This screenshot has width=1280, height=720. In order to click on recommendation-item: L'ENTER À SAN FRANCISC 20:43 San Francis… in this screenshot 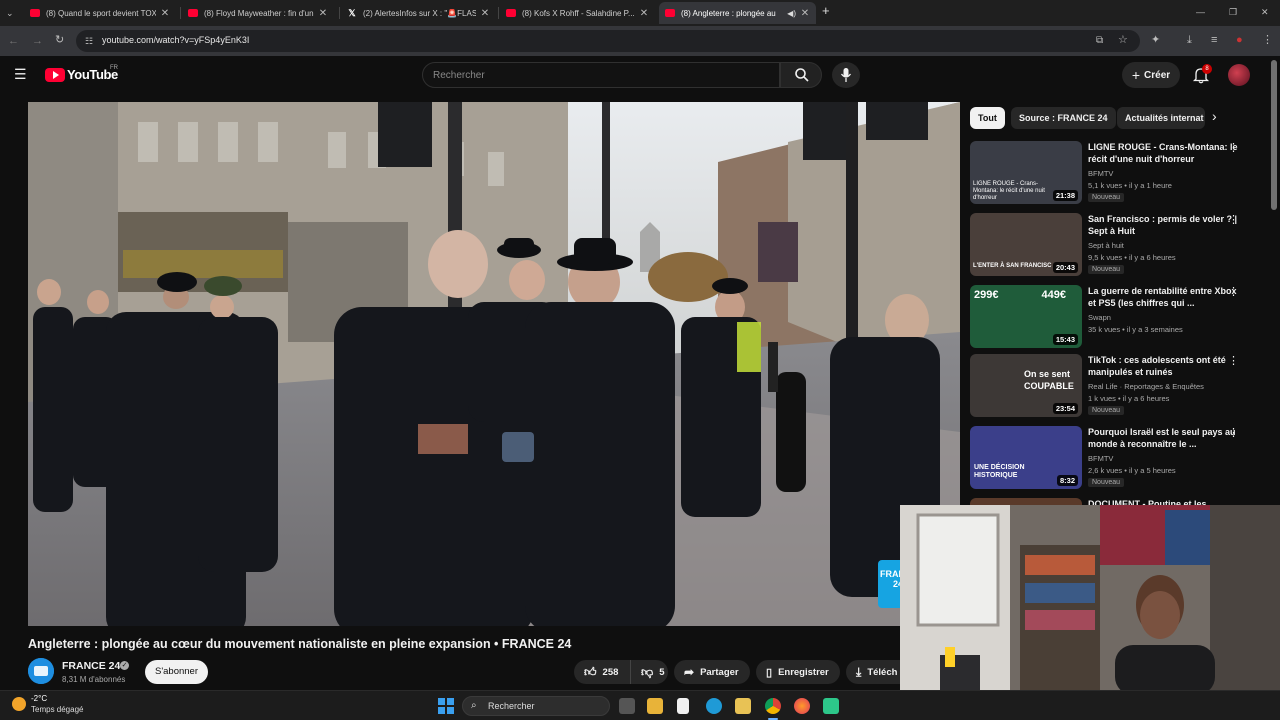, I will do `click(1120, 246)`.